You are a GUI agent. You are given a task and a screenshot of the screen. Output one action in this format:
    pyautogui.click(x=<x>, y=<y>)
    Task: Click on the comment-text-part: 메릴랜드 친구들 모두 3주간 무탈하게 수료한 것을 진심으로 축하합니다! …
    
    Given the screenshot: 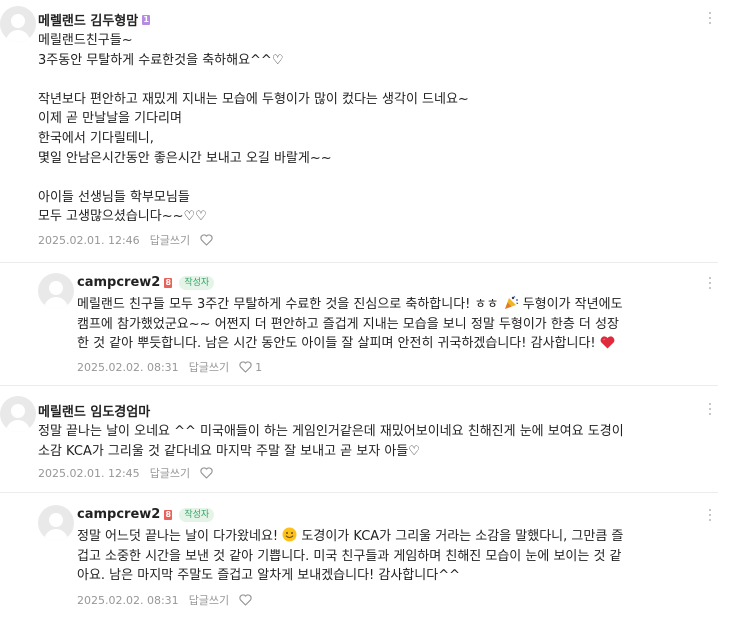 What is the action you would take?
    pyautogui.click(x=290, y=304)
    